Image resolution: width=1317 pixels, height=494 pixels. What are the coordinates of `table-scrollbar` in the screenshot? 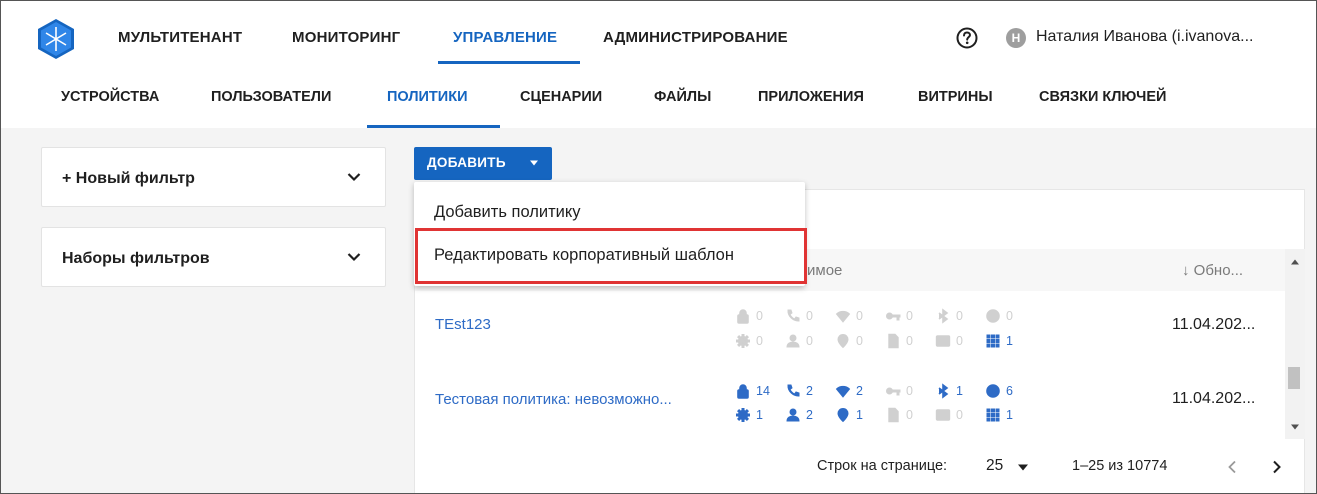 It's located at (1295, 344).